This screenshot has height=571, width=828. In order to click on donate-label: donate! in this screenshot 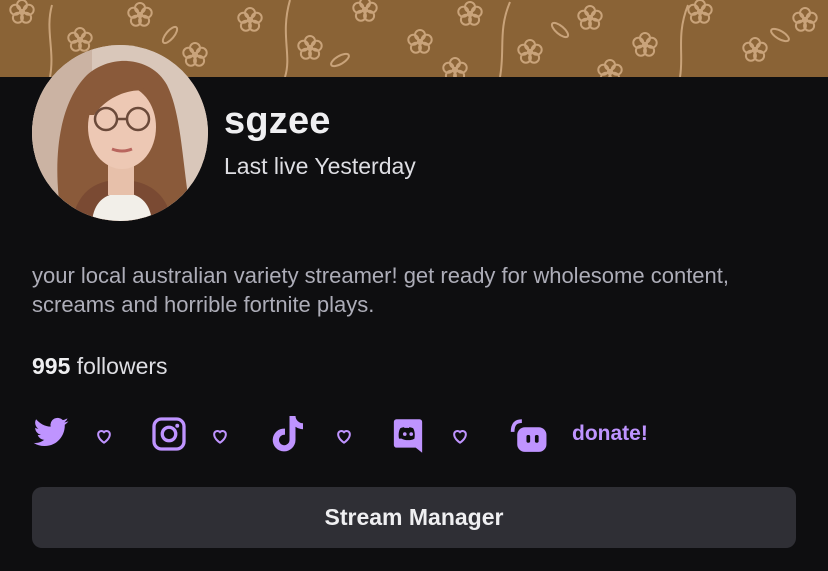, I will do `click(610, 434)`.